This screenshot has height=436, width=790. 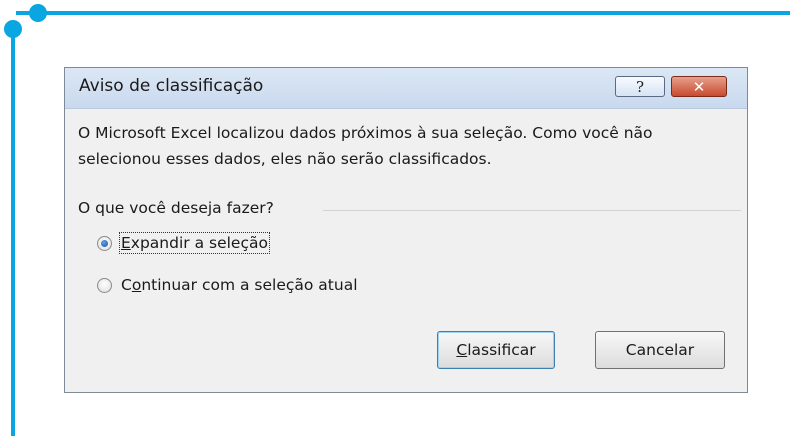 I want to click on help-button: ?, so click(x=640, y=86).